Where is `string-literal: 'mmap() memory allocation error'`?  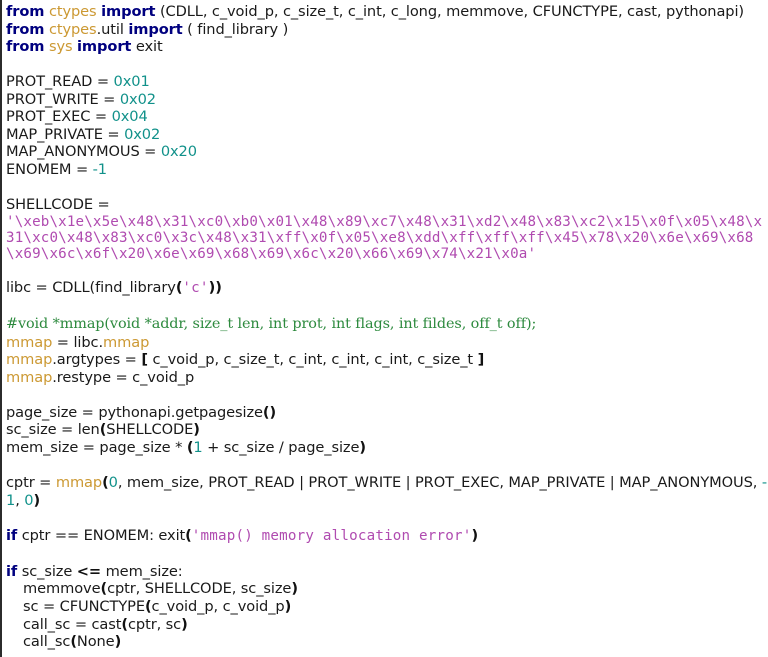
string-literal: 'mmap() memory allocation error' is located at coordinates (331, 535).